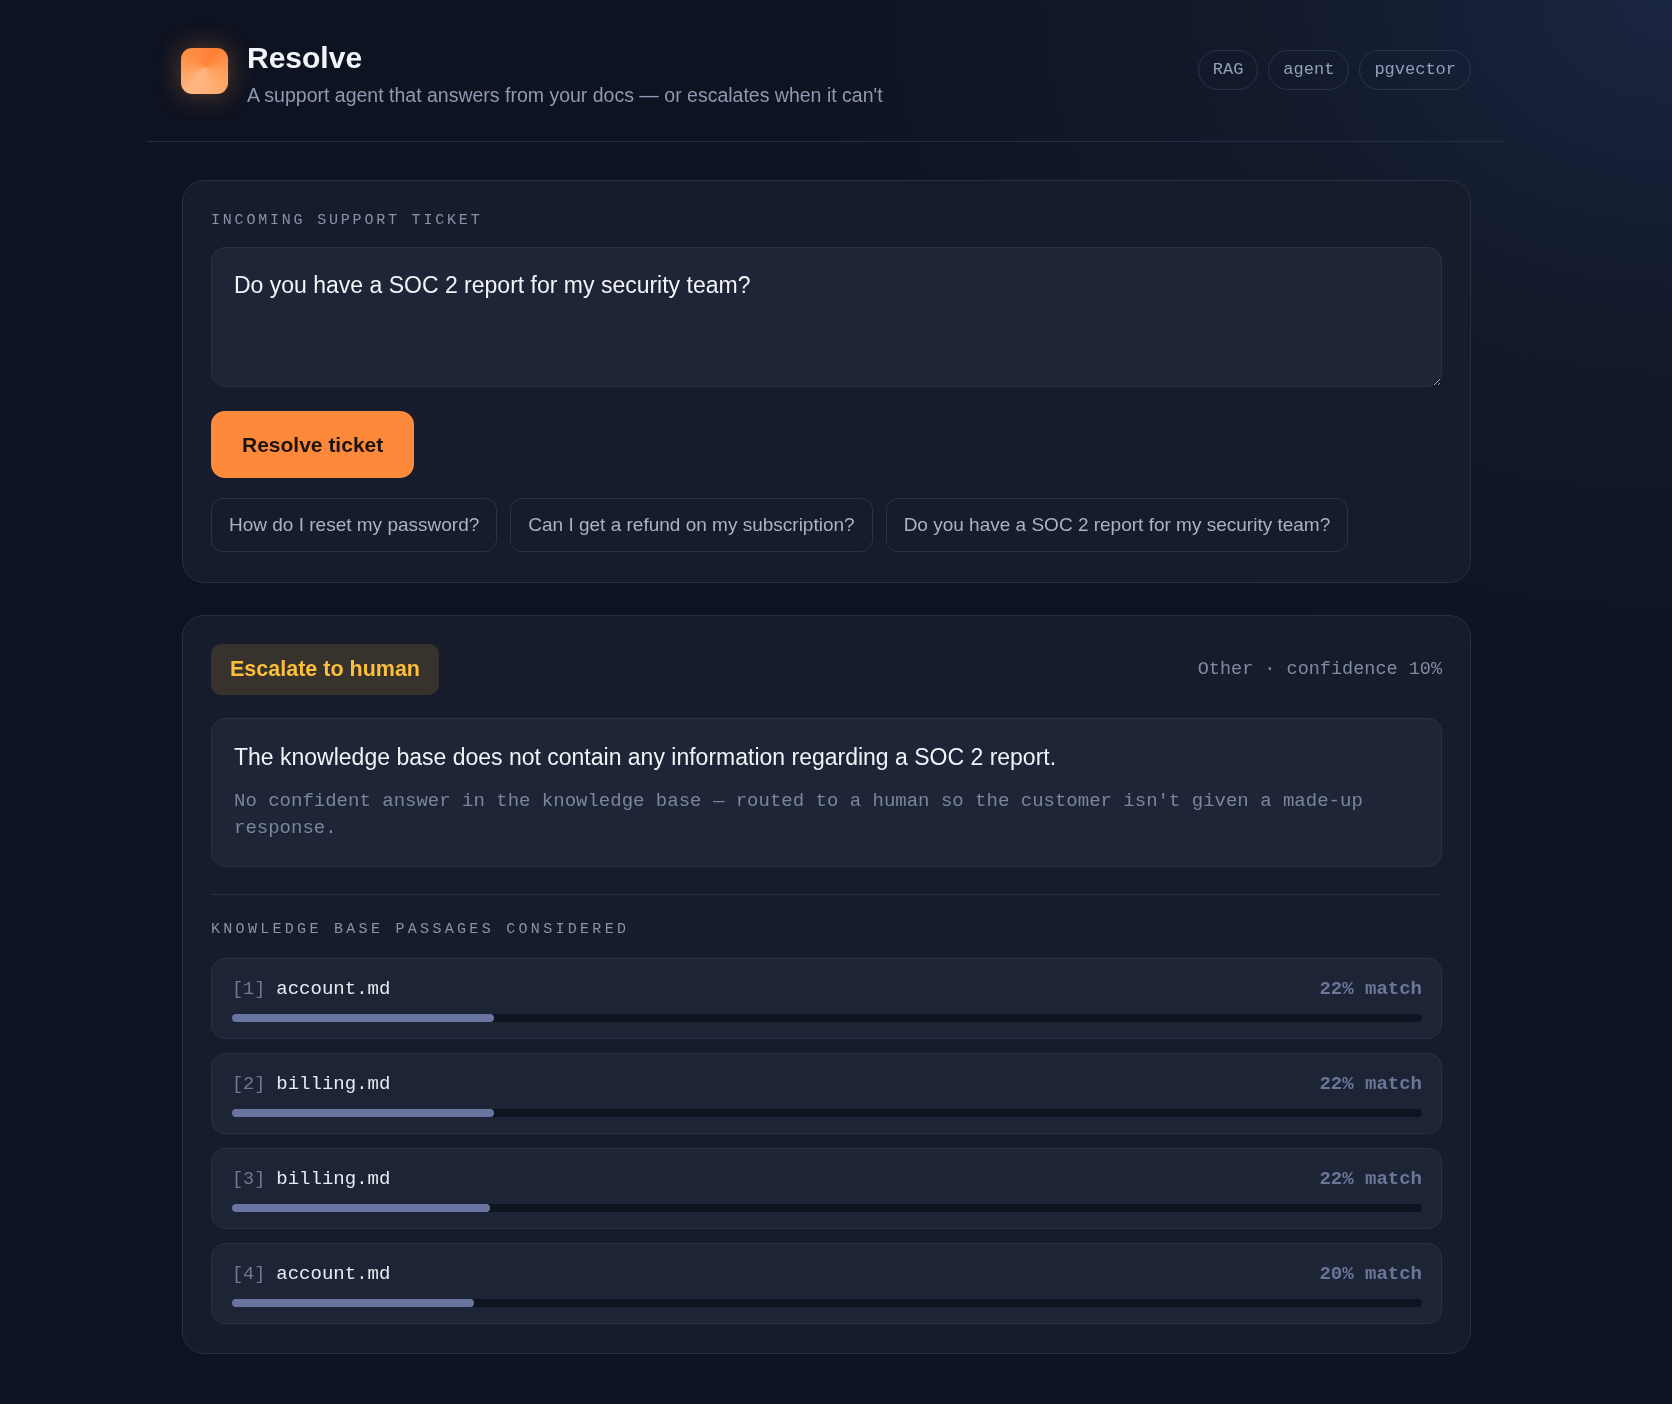 This screenshot has height=1404, width=1672. What do you see at coordinates (1319, 669) in the screenshot?
I see `confidence-meta: Other · confidence 10%` at bounding box center [1319, 669].